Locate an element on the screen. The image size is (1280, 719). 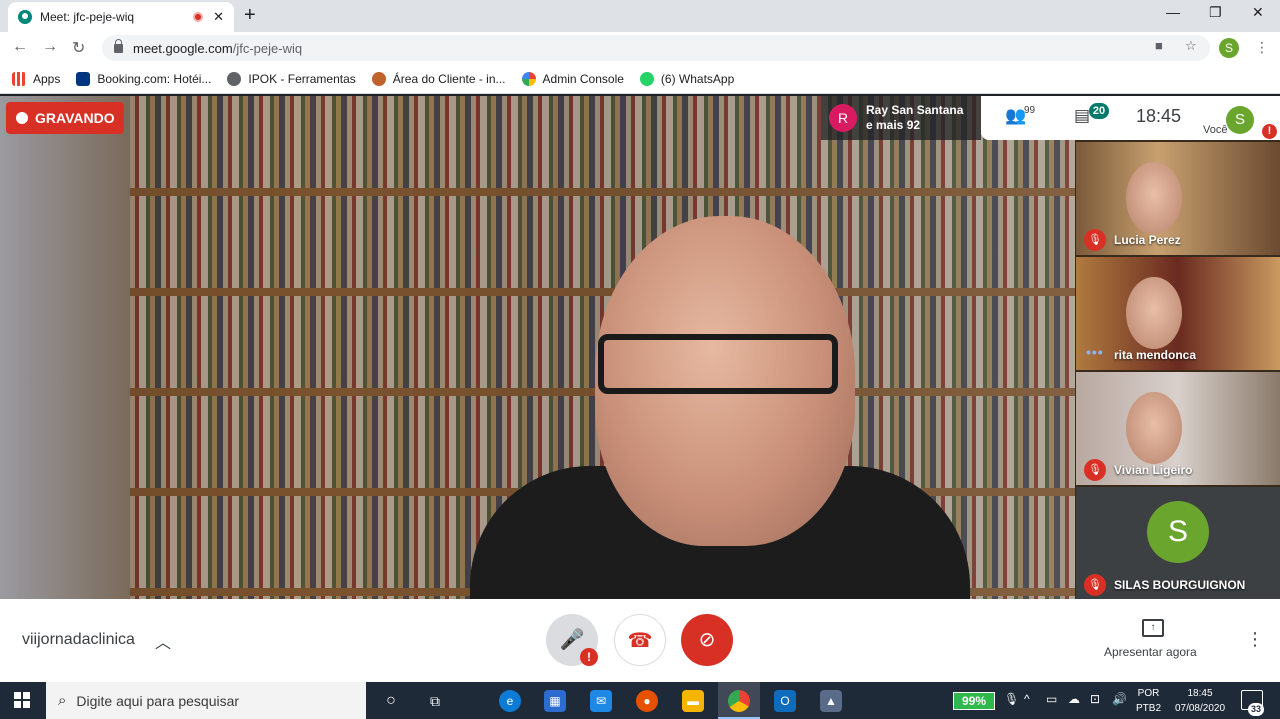
clock-date: 07/08/2020 is located at coordinates (1200, 708).